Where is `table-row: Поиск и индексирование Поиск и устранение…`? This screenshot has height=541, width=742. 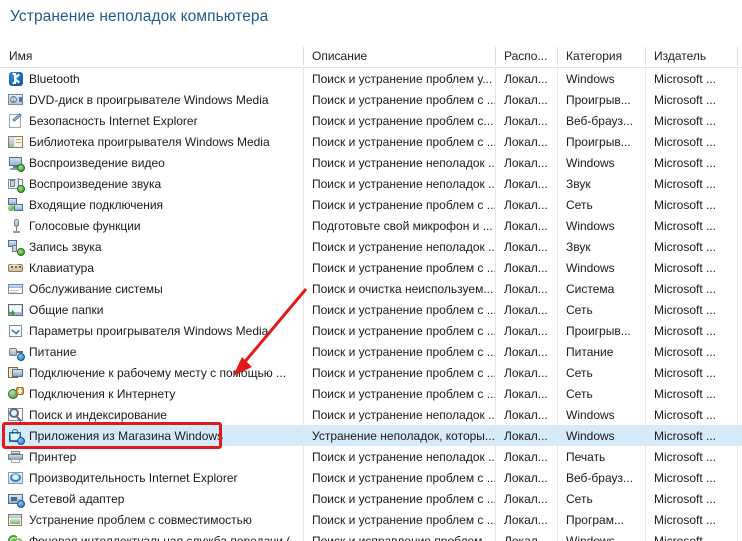
table-row: Поиск и индексирование Поиск и устранение… is located at coordinates (371, 414).